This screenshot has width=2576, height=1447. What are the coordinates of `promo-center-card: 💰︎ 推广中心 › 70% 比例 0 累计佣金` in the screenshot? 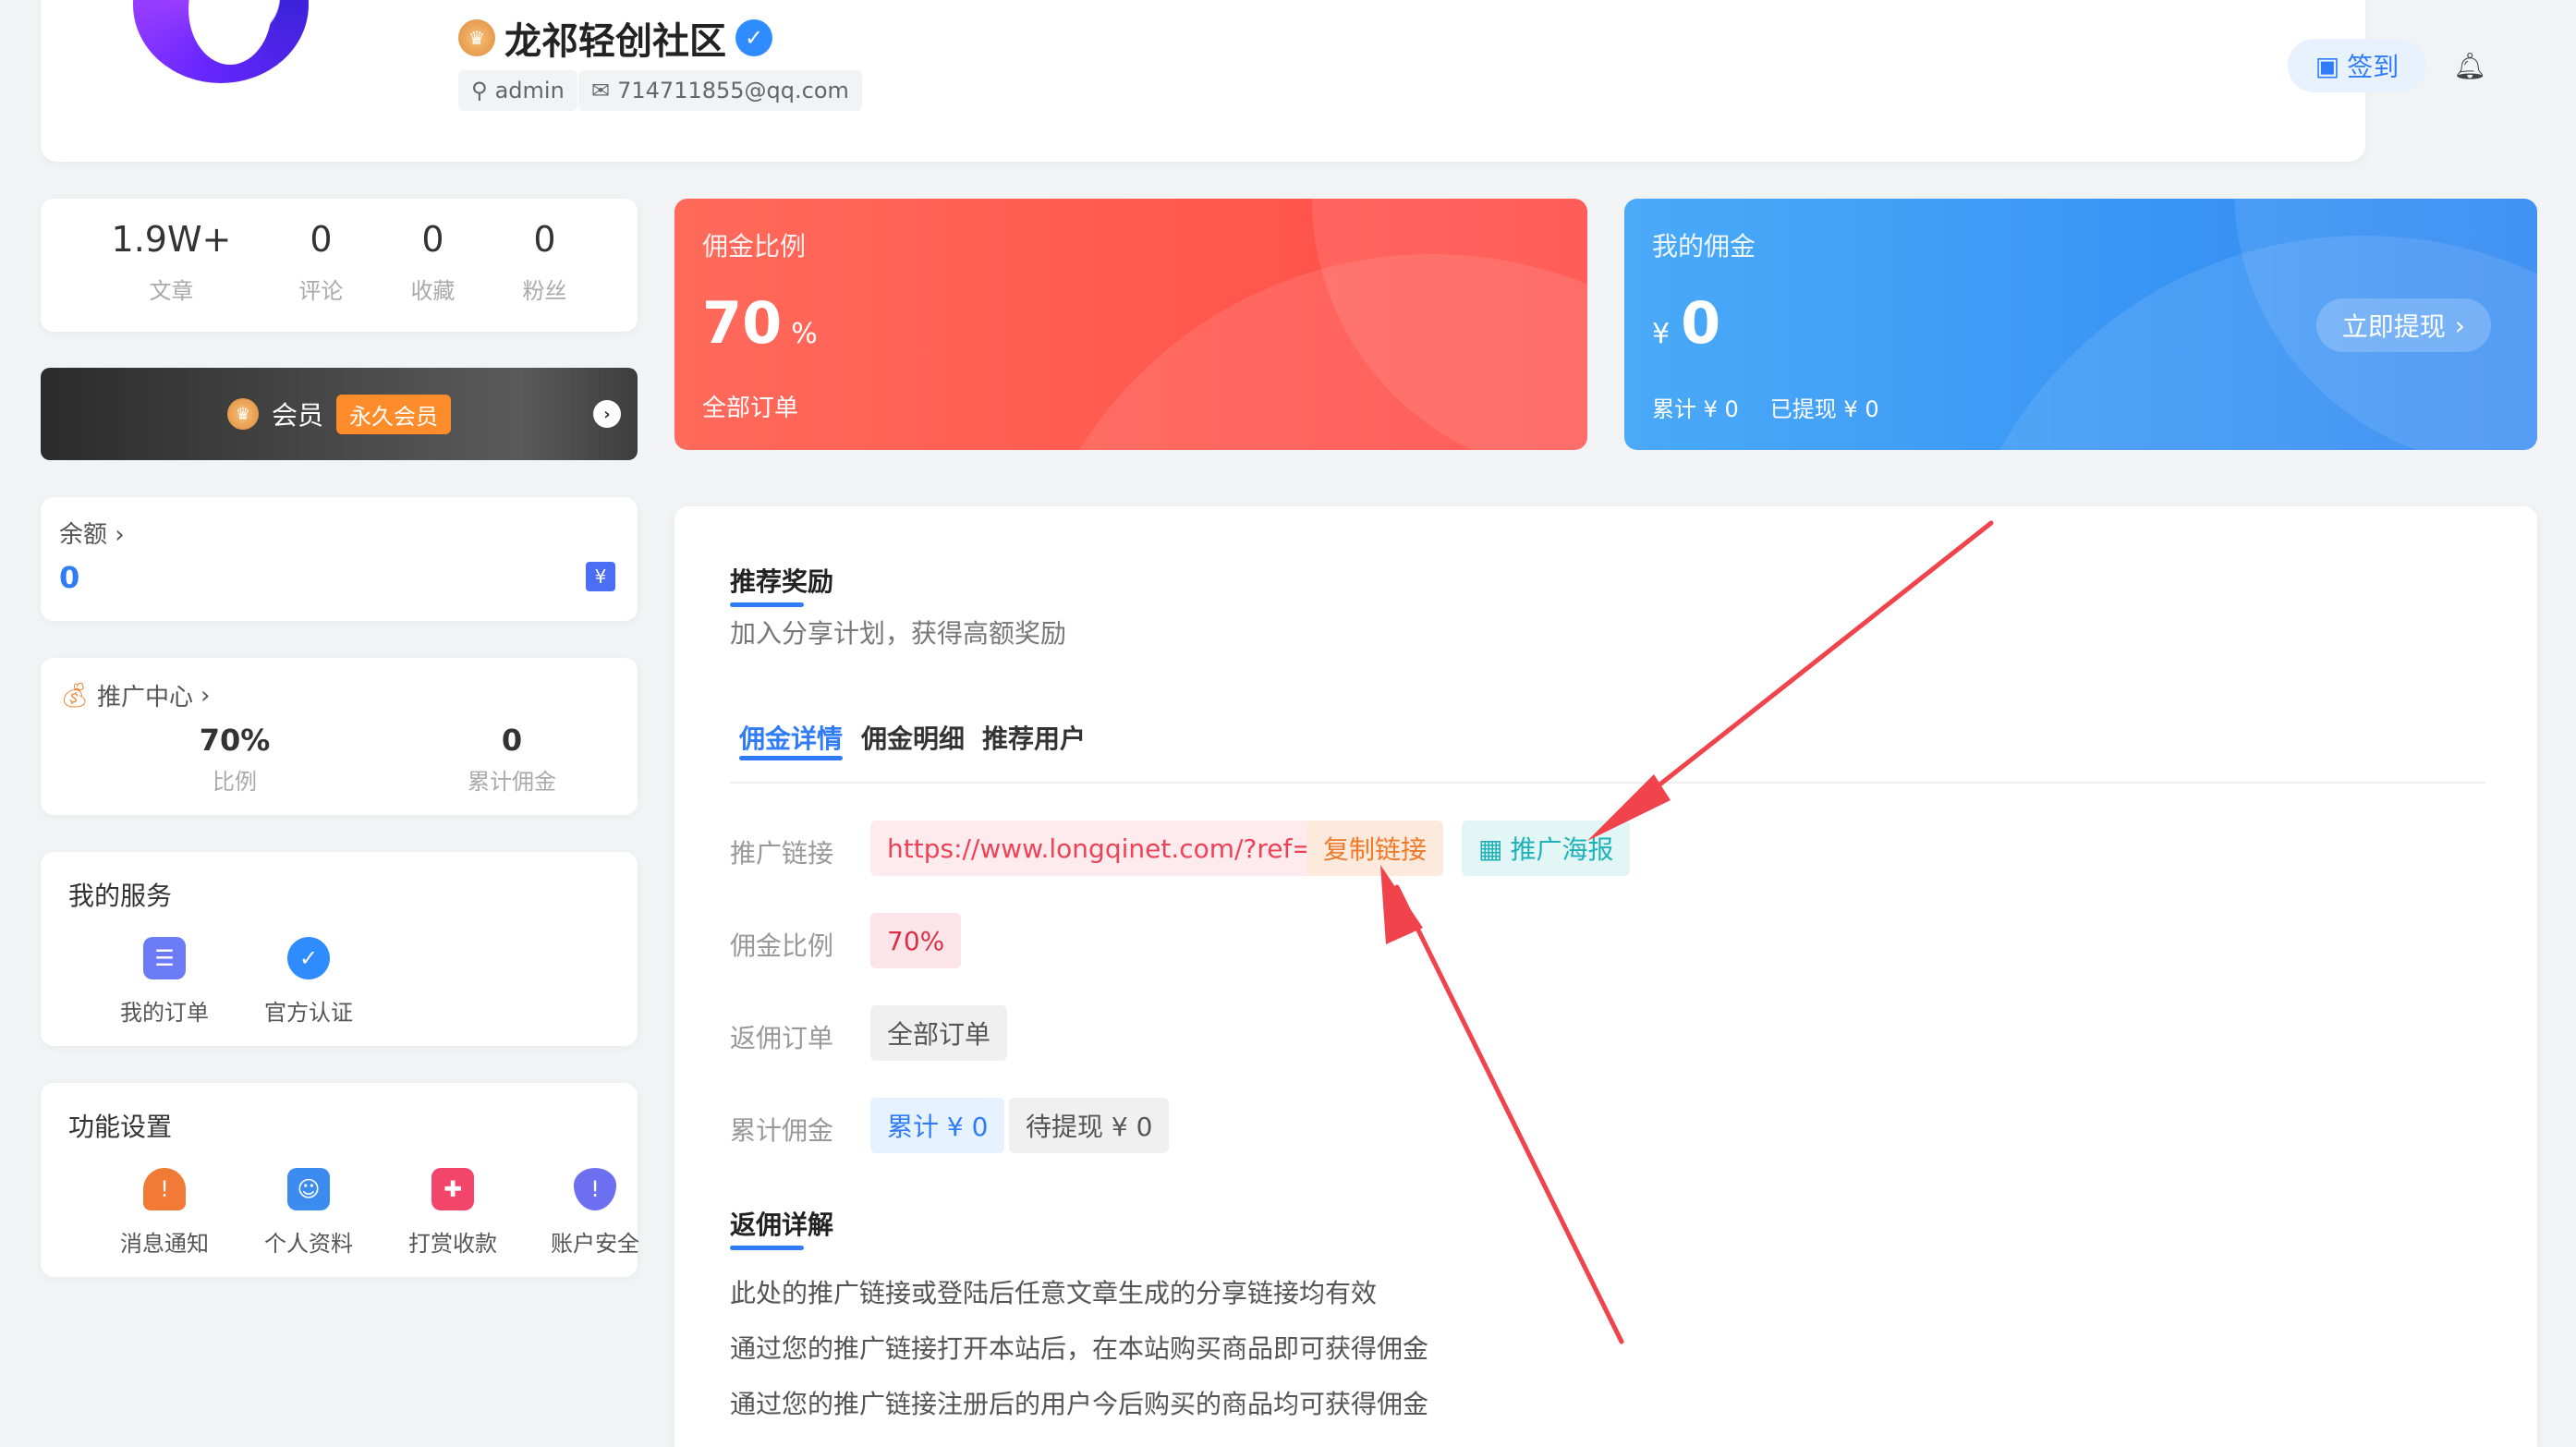 It's located at (339, 736).